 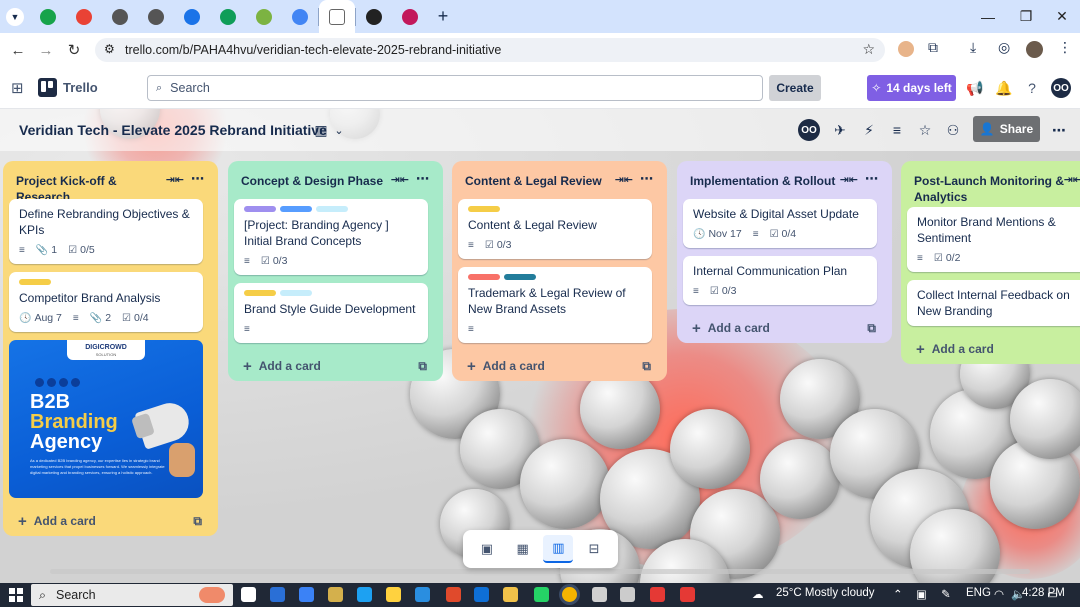 I want to click on list-header: Concept & Design Phase ⇥⇤ ⋯, so click(x=335, y=180).